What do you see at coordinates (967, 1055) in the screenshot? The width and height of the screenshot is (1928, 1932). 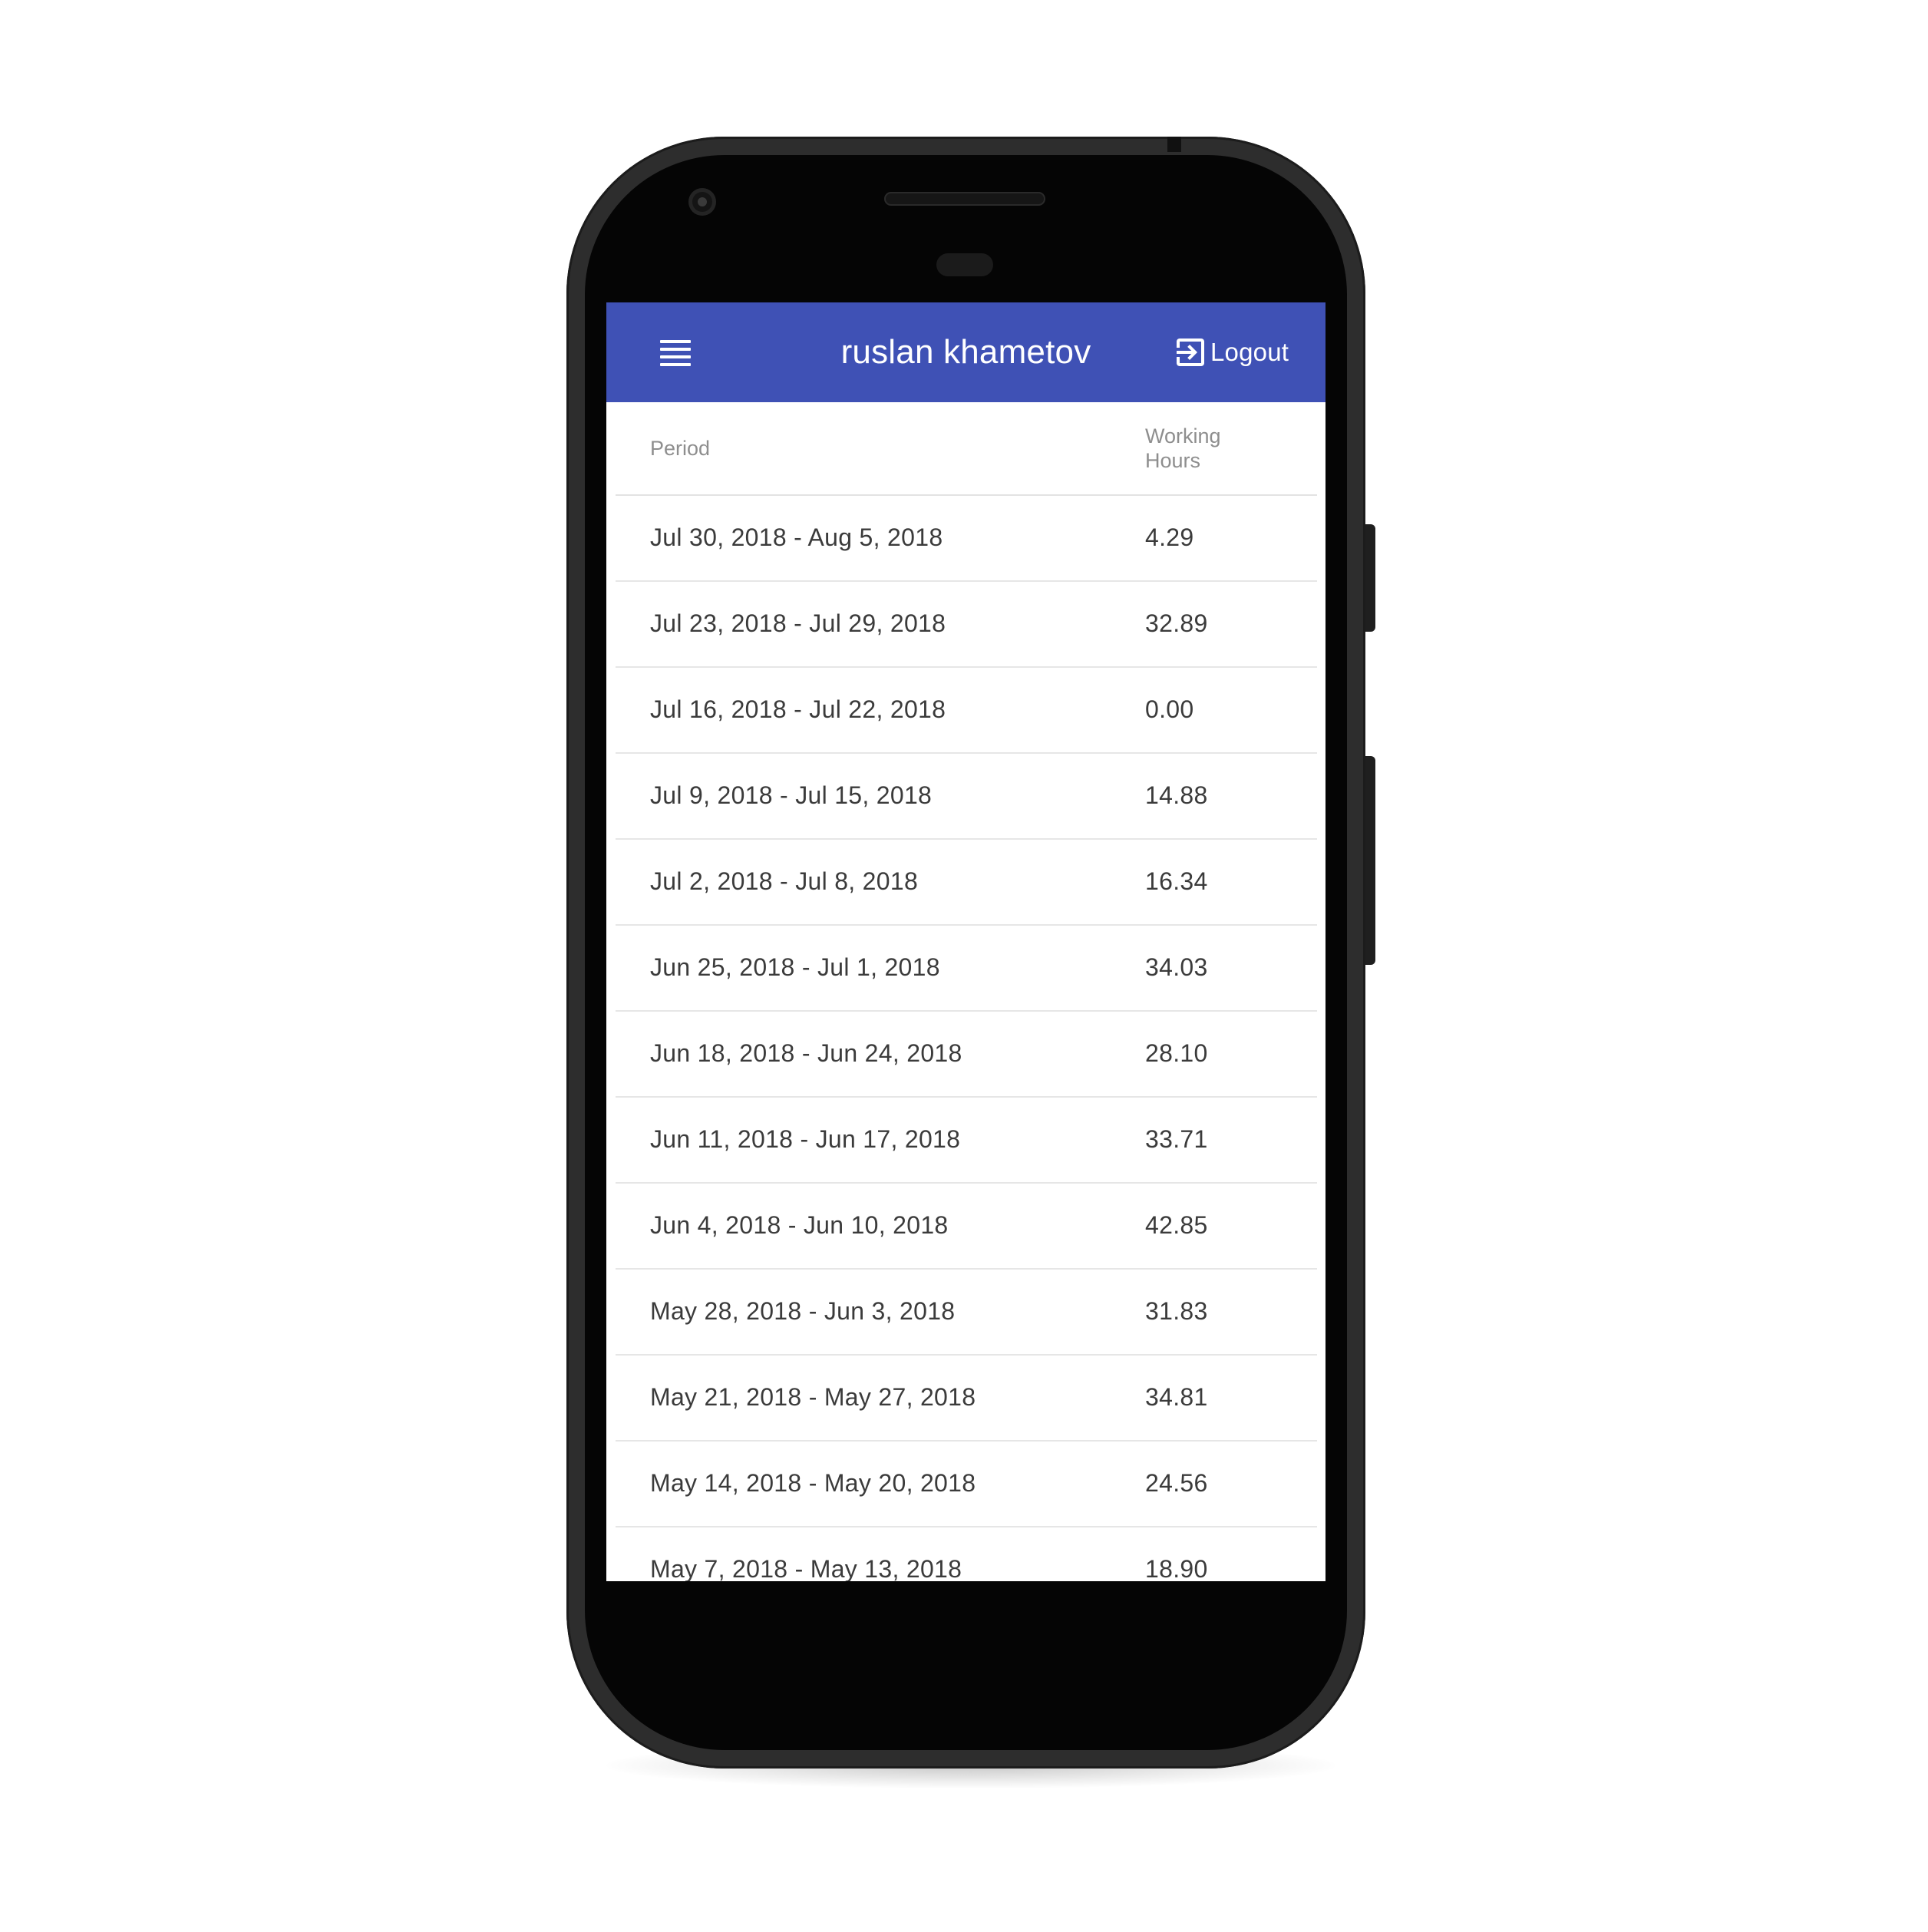 I see `table-row: Jun 18, 2018 - Jun 24, 2018 28.10` at bounding box center [967, 1055].